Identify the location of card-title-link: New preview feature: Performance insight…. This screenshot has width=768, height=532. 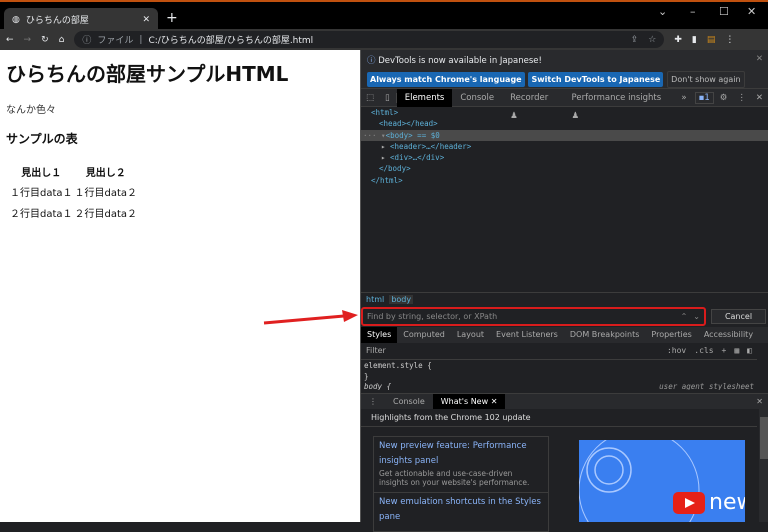
(461, 454).